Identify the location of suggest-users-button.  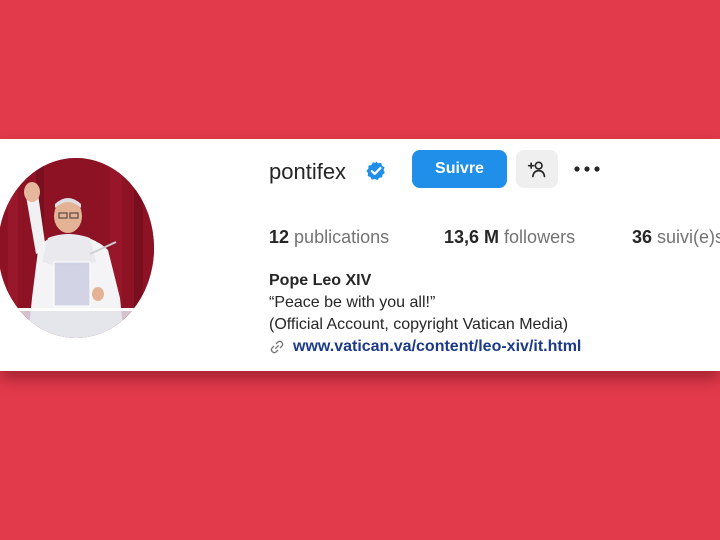
(537, 169).